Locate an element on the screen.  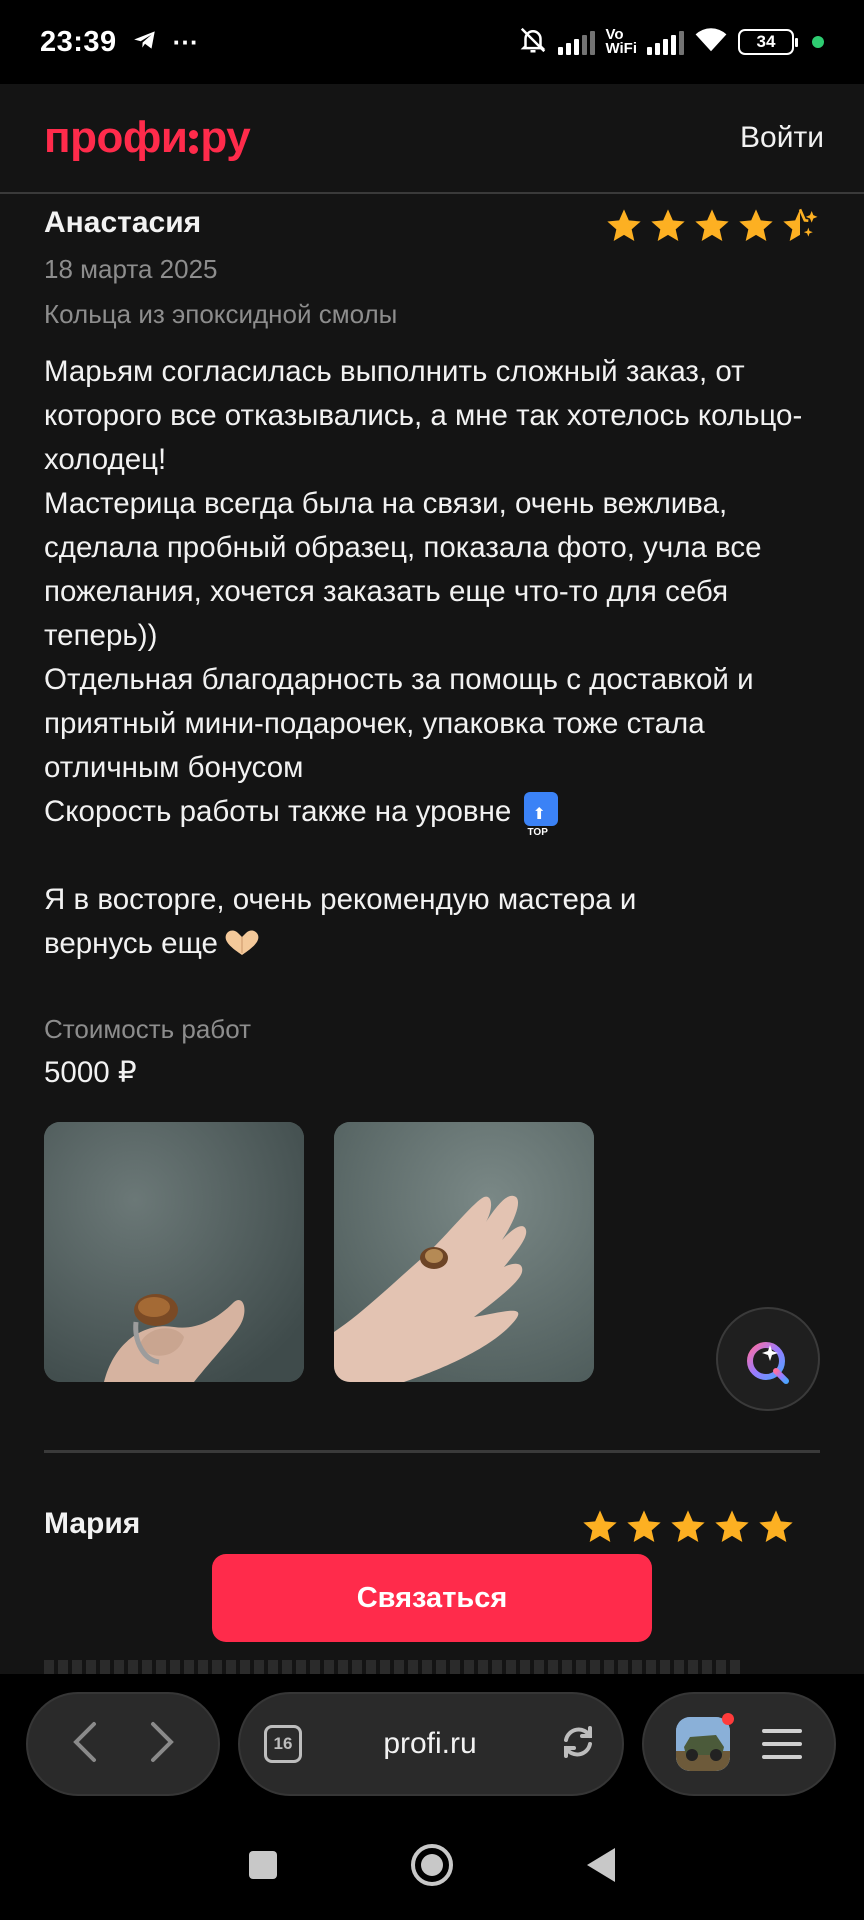
review-service: Кольца из эпоксидной смолы is located at coordinates (221, 314).